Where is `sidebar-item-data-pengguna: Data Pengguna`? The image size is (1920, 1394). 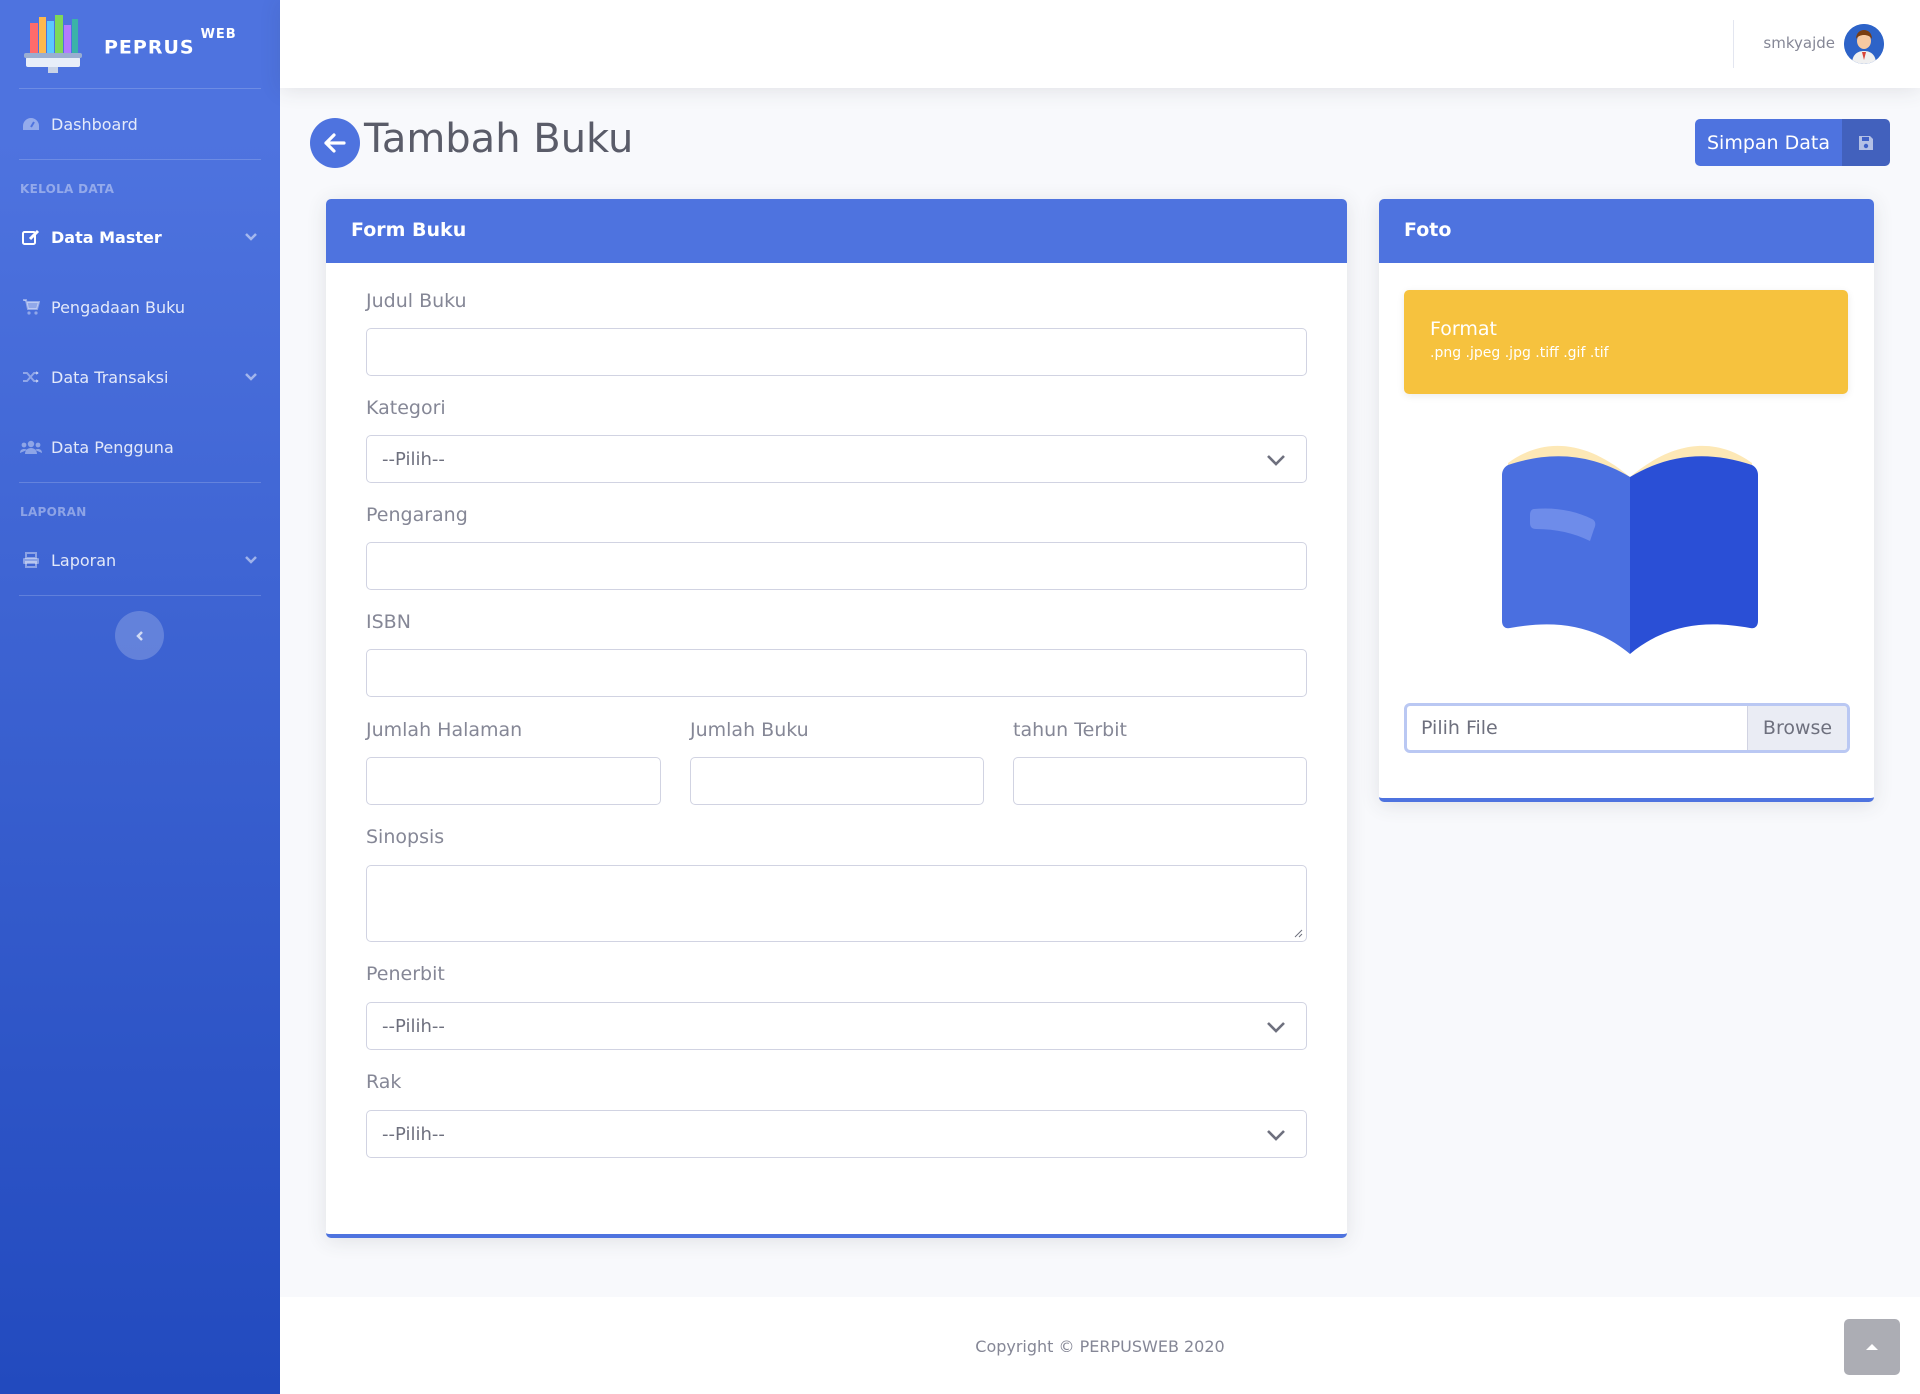 sidebar-item-data-pengguna: Data Pengguna is located at coordinates (140, 447).